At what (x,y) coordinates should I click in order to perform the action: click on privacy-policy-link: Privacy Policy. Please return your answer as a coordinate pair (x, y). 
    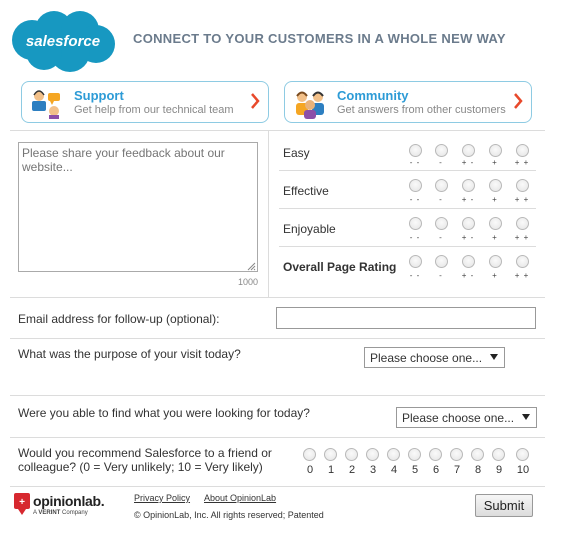
    Looking at the image, I should click on (162, 498).